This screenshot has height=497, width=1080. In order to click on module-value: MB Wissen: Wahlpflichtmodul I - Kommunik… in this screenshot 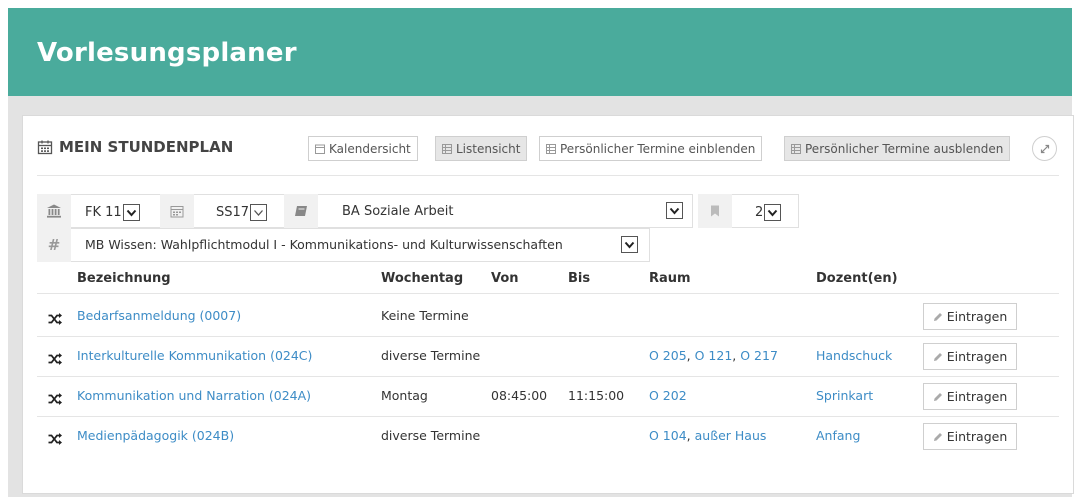, I will do `click(324, 244)`.